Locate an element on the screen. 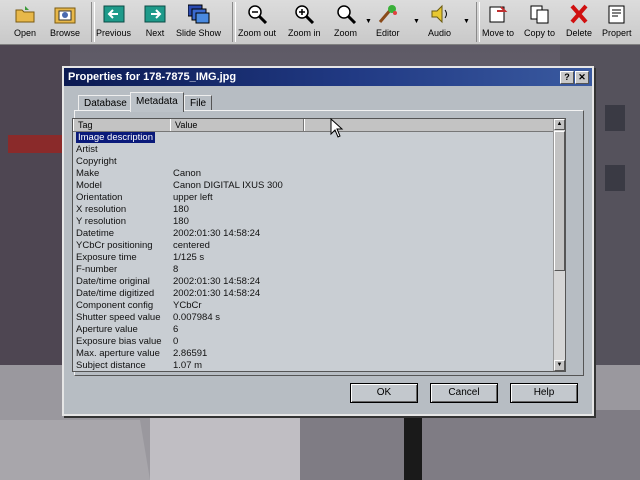 This screenshot has width=640, height=480. help-title-button: ? is located at coordinates (567, 77).